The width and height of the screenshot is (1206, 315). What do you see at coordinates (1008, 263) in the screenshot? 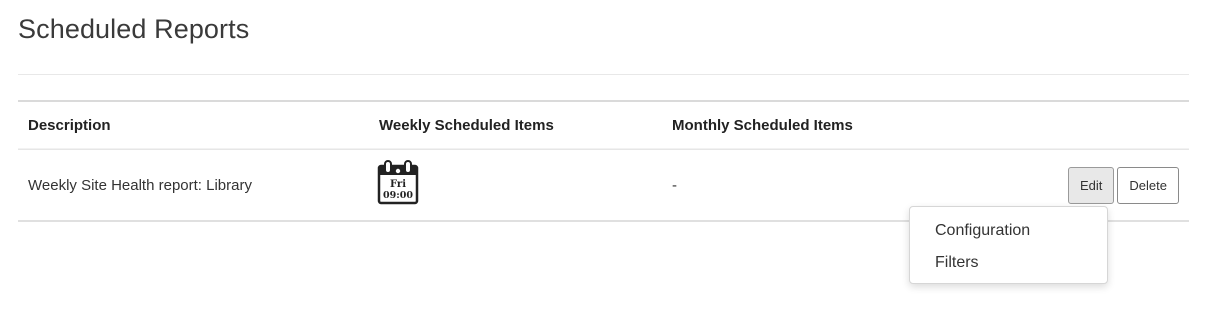
I see `menu-item-filters: Filters` at bounding box center [1008, 263].